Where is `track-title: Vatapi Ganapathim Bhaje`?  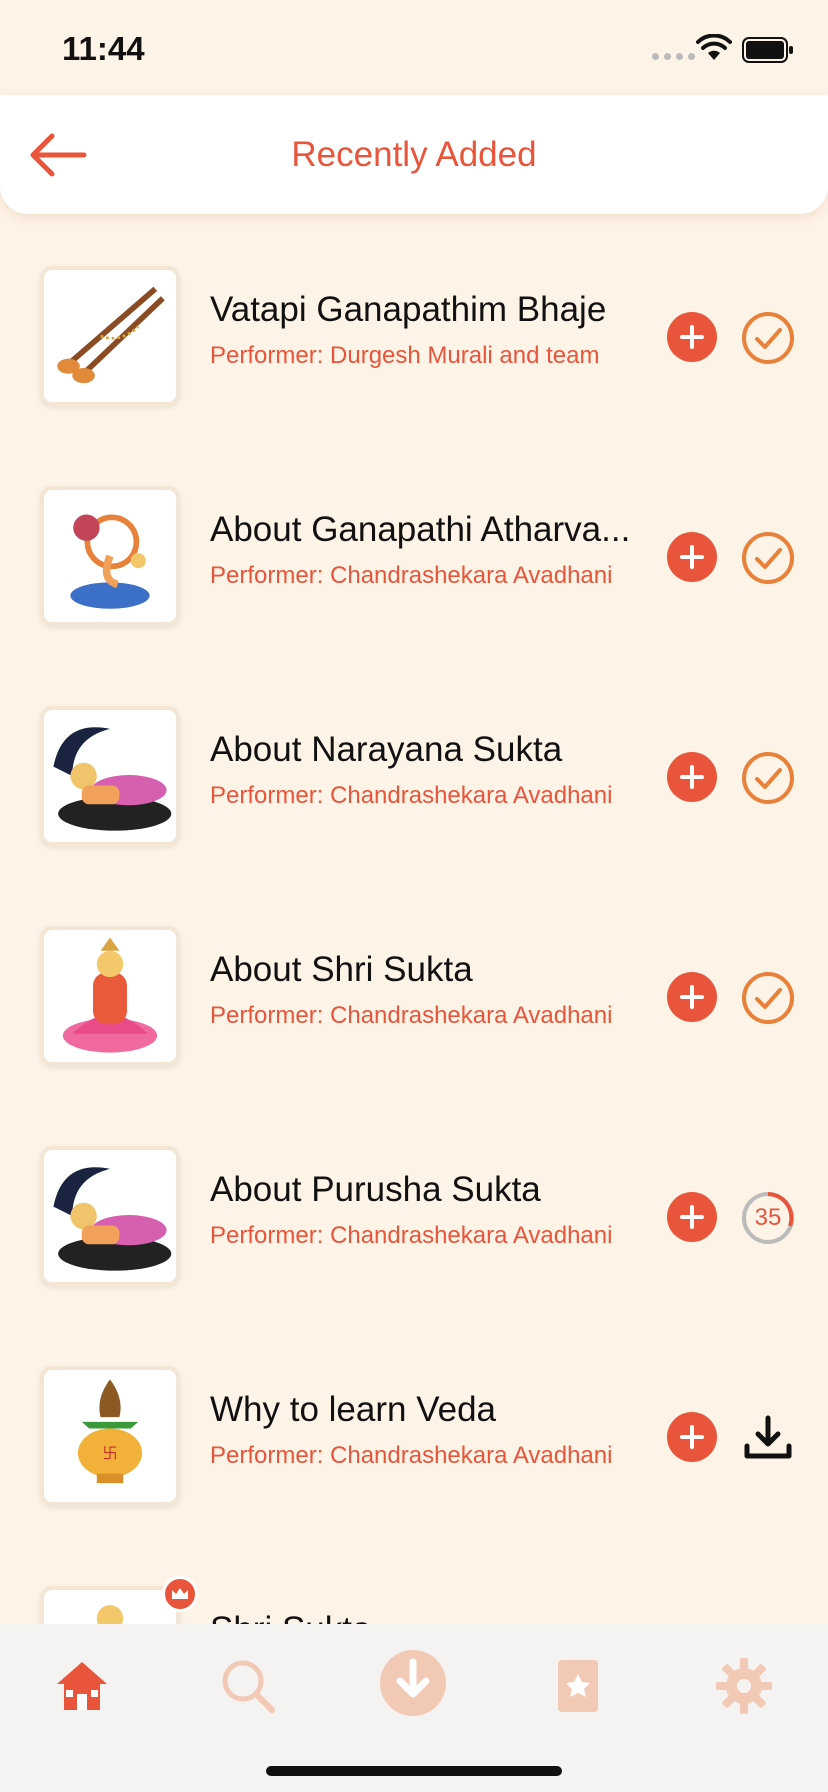 track-title: Vatapi Ganapathim Bhaje is located at coordinates (425, 310).